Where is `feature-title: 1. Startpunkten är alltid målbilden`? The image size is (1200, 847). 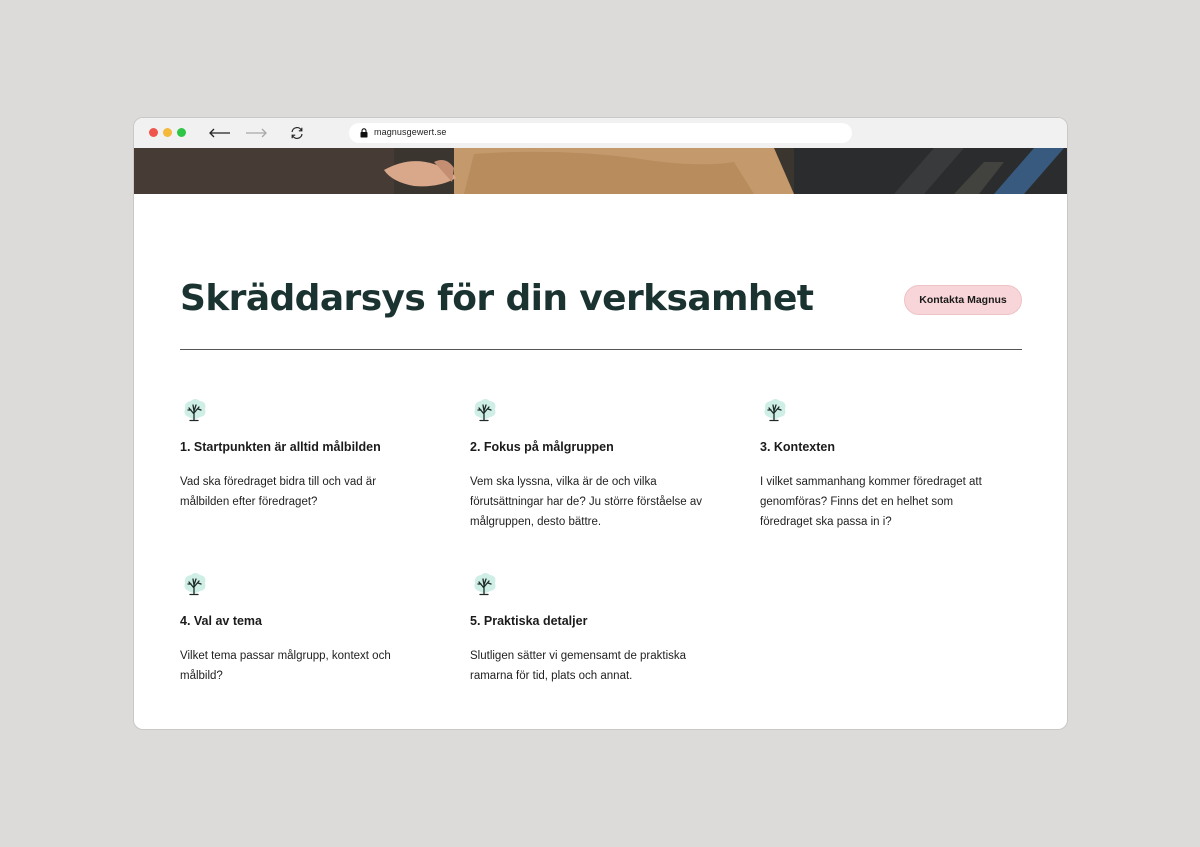
feature-title: 1. Startpunkten är alltid målbilden is located at coordinates (280, 447).